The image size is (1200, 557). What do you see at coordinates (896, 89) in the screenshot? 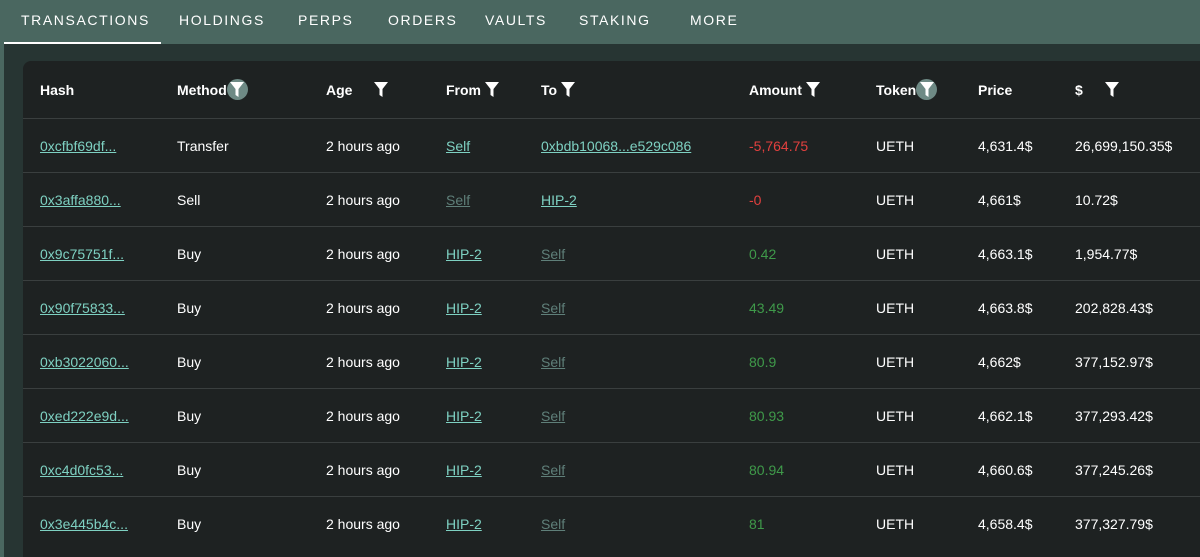
I see `column-header-label: Token` at bounding box center [896, 89].